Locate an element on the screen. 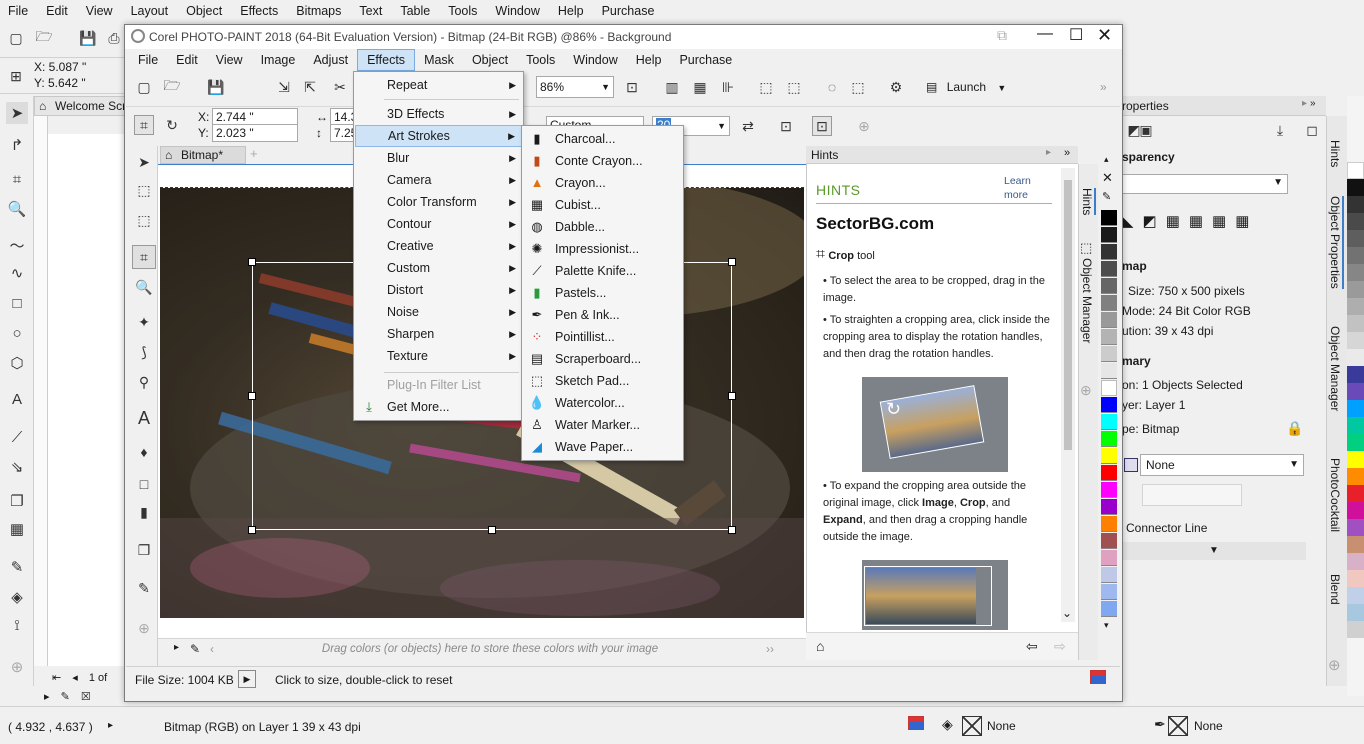 The width and height of the screenshot is (1364, 744). outer-menu-text: Text is located at coordinates (370, 11).